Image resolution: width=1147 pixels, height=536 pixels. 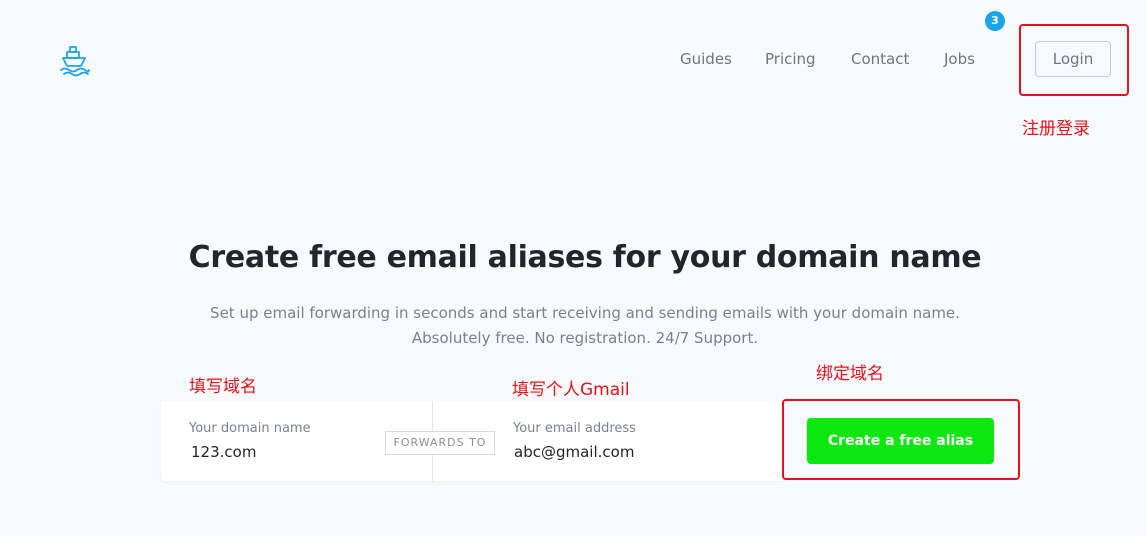 What do you see at coordinates (790, 59) in the screenshot?
I see `nav-pricing-link: Pricing` at bounding box center [790, 59].